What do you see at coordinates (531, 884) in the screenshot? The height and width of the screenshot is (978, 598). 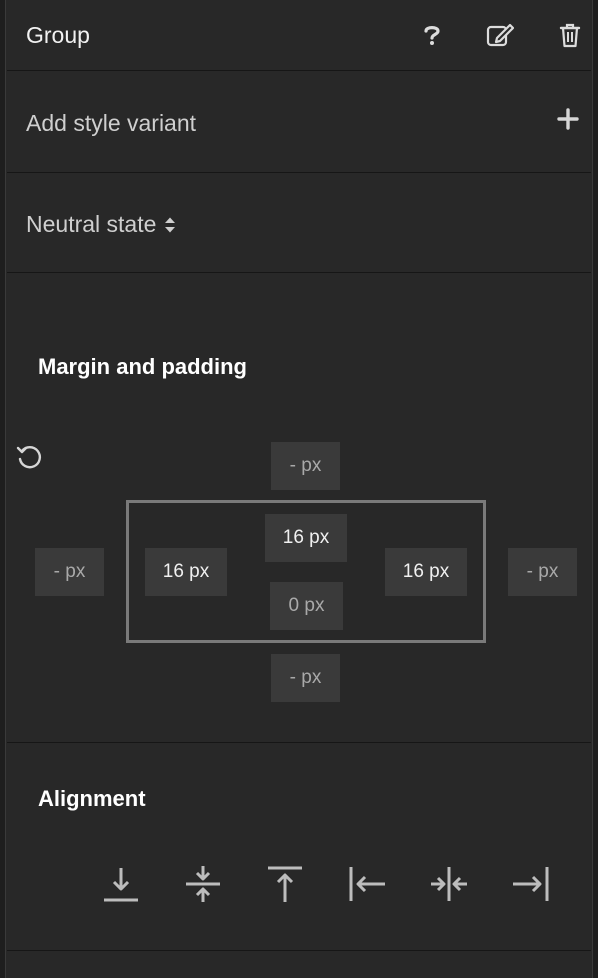 I see `align-right-icon` at bounding box center [531, 884].